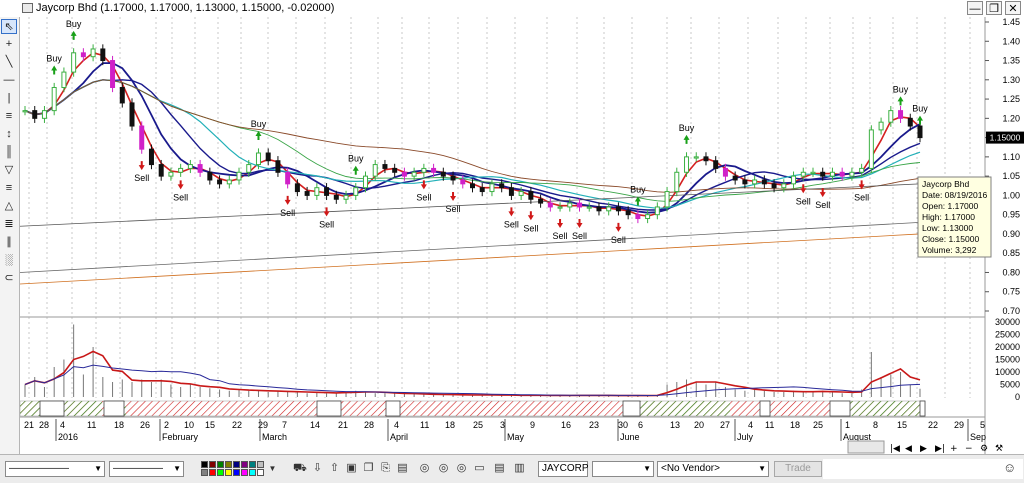 This screenshot has height=483, width=1024. Describe the element at coordinates (9, 80) in the screenshot. I see `horizontal-line-icon: —` at that location.